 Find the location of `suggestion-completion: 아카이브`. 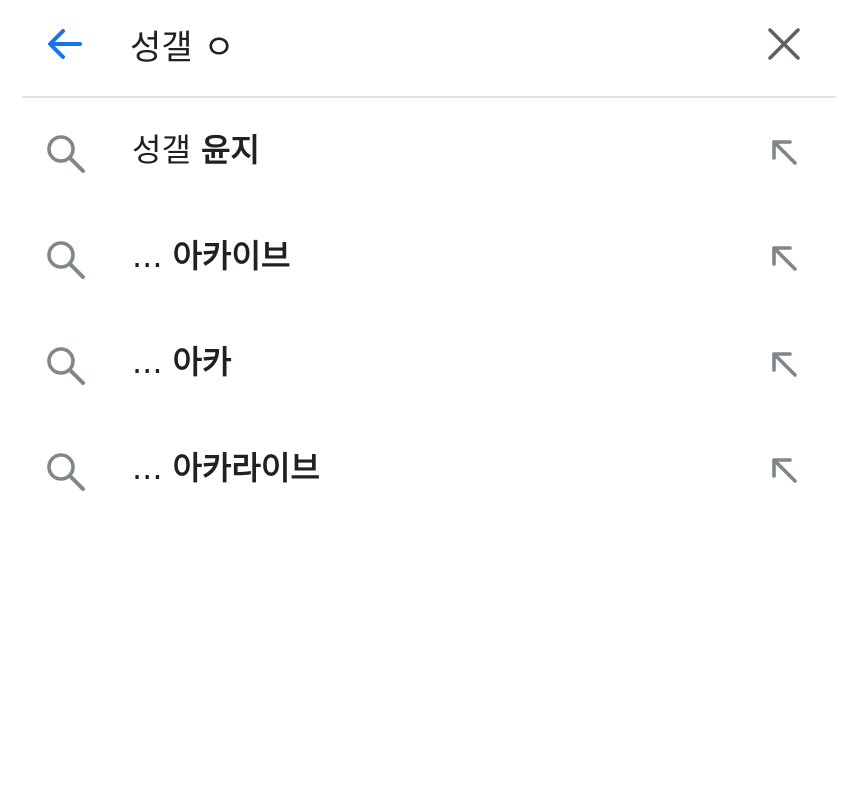

suggestion-completion: 아카이브 is located at coordinates (231, 256).